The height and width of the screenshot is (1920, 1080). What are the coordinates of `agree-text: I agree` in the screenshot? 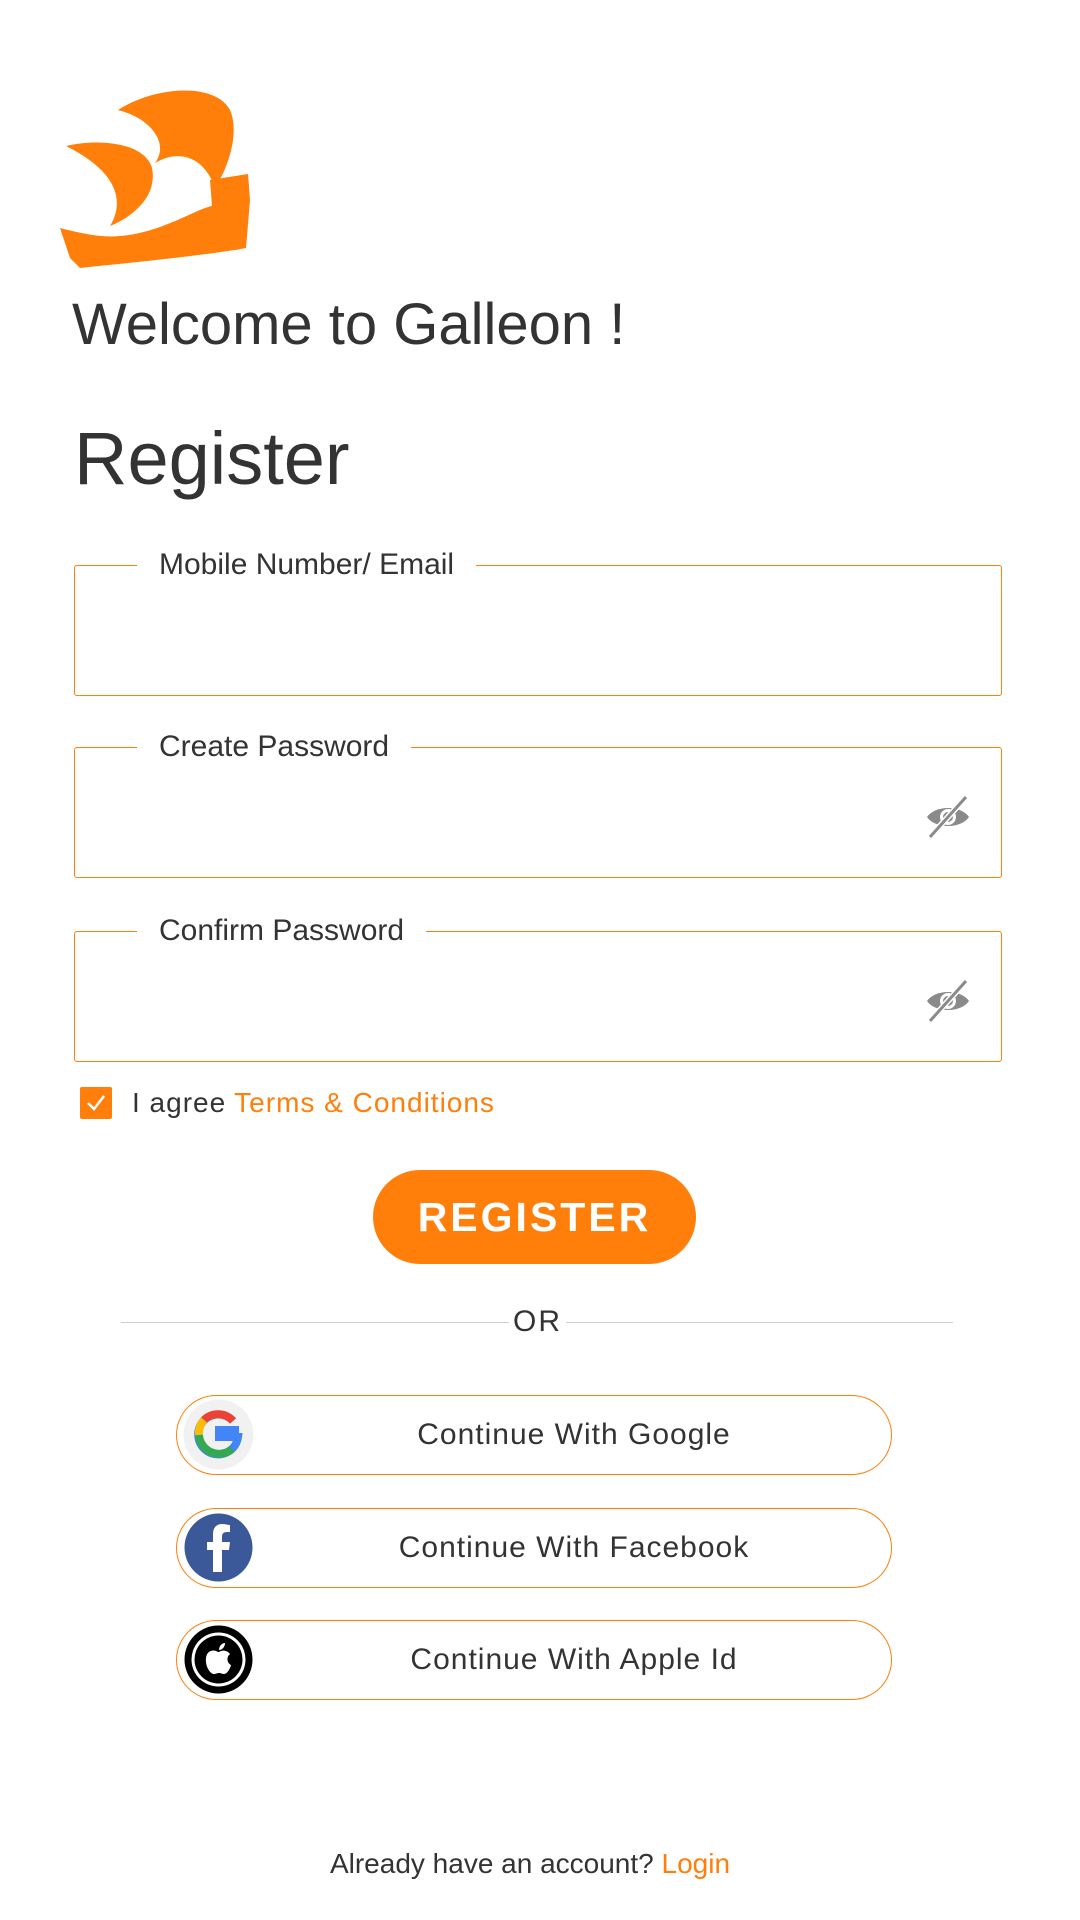 It's located at (179, 1102).